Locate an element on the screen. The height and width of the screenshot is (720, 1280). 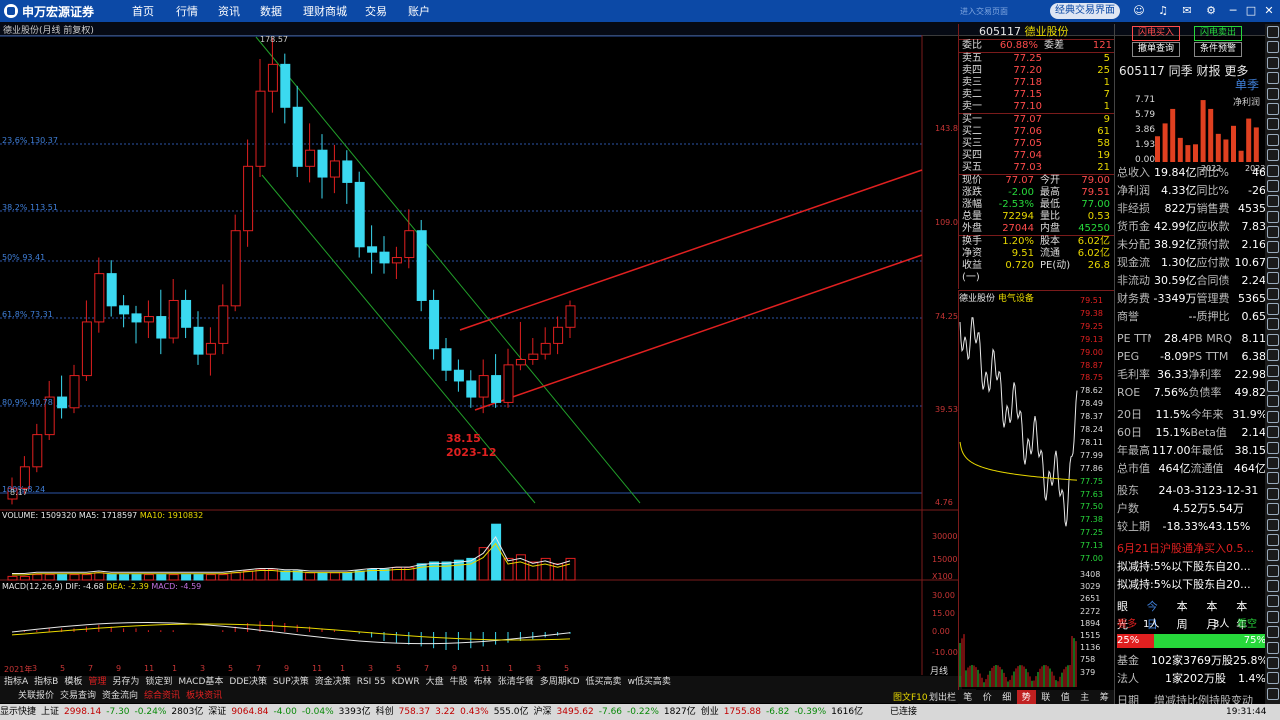
nav-data: 数据 is located at coordinates (271, 11).